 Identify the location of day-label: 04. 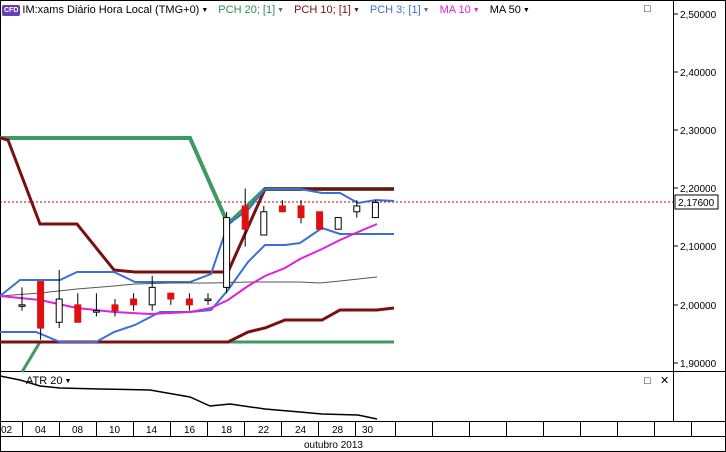
(41, 430).